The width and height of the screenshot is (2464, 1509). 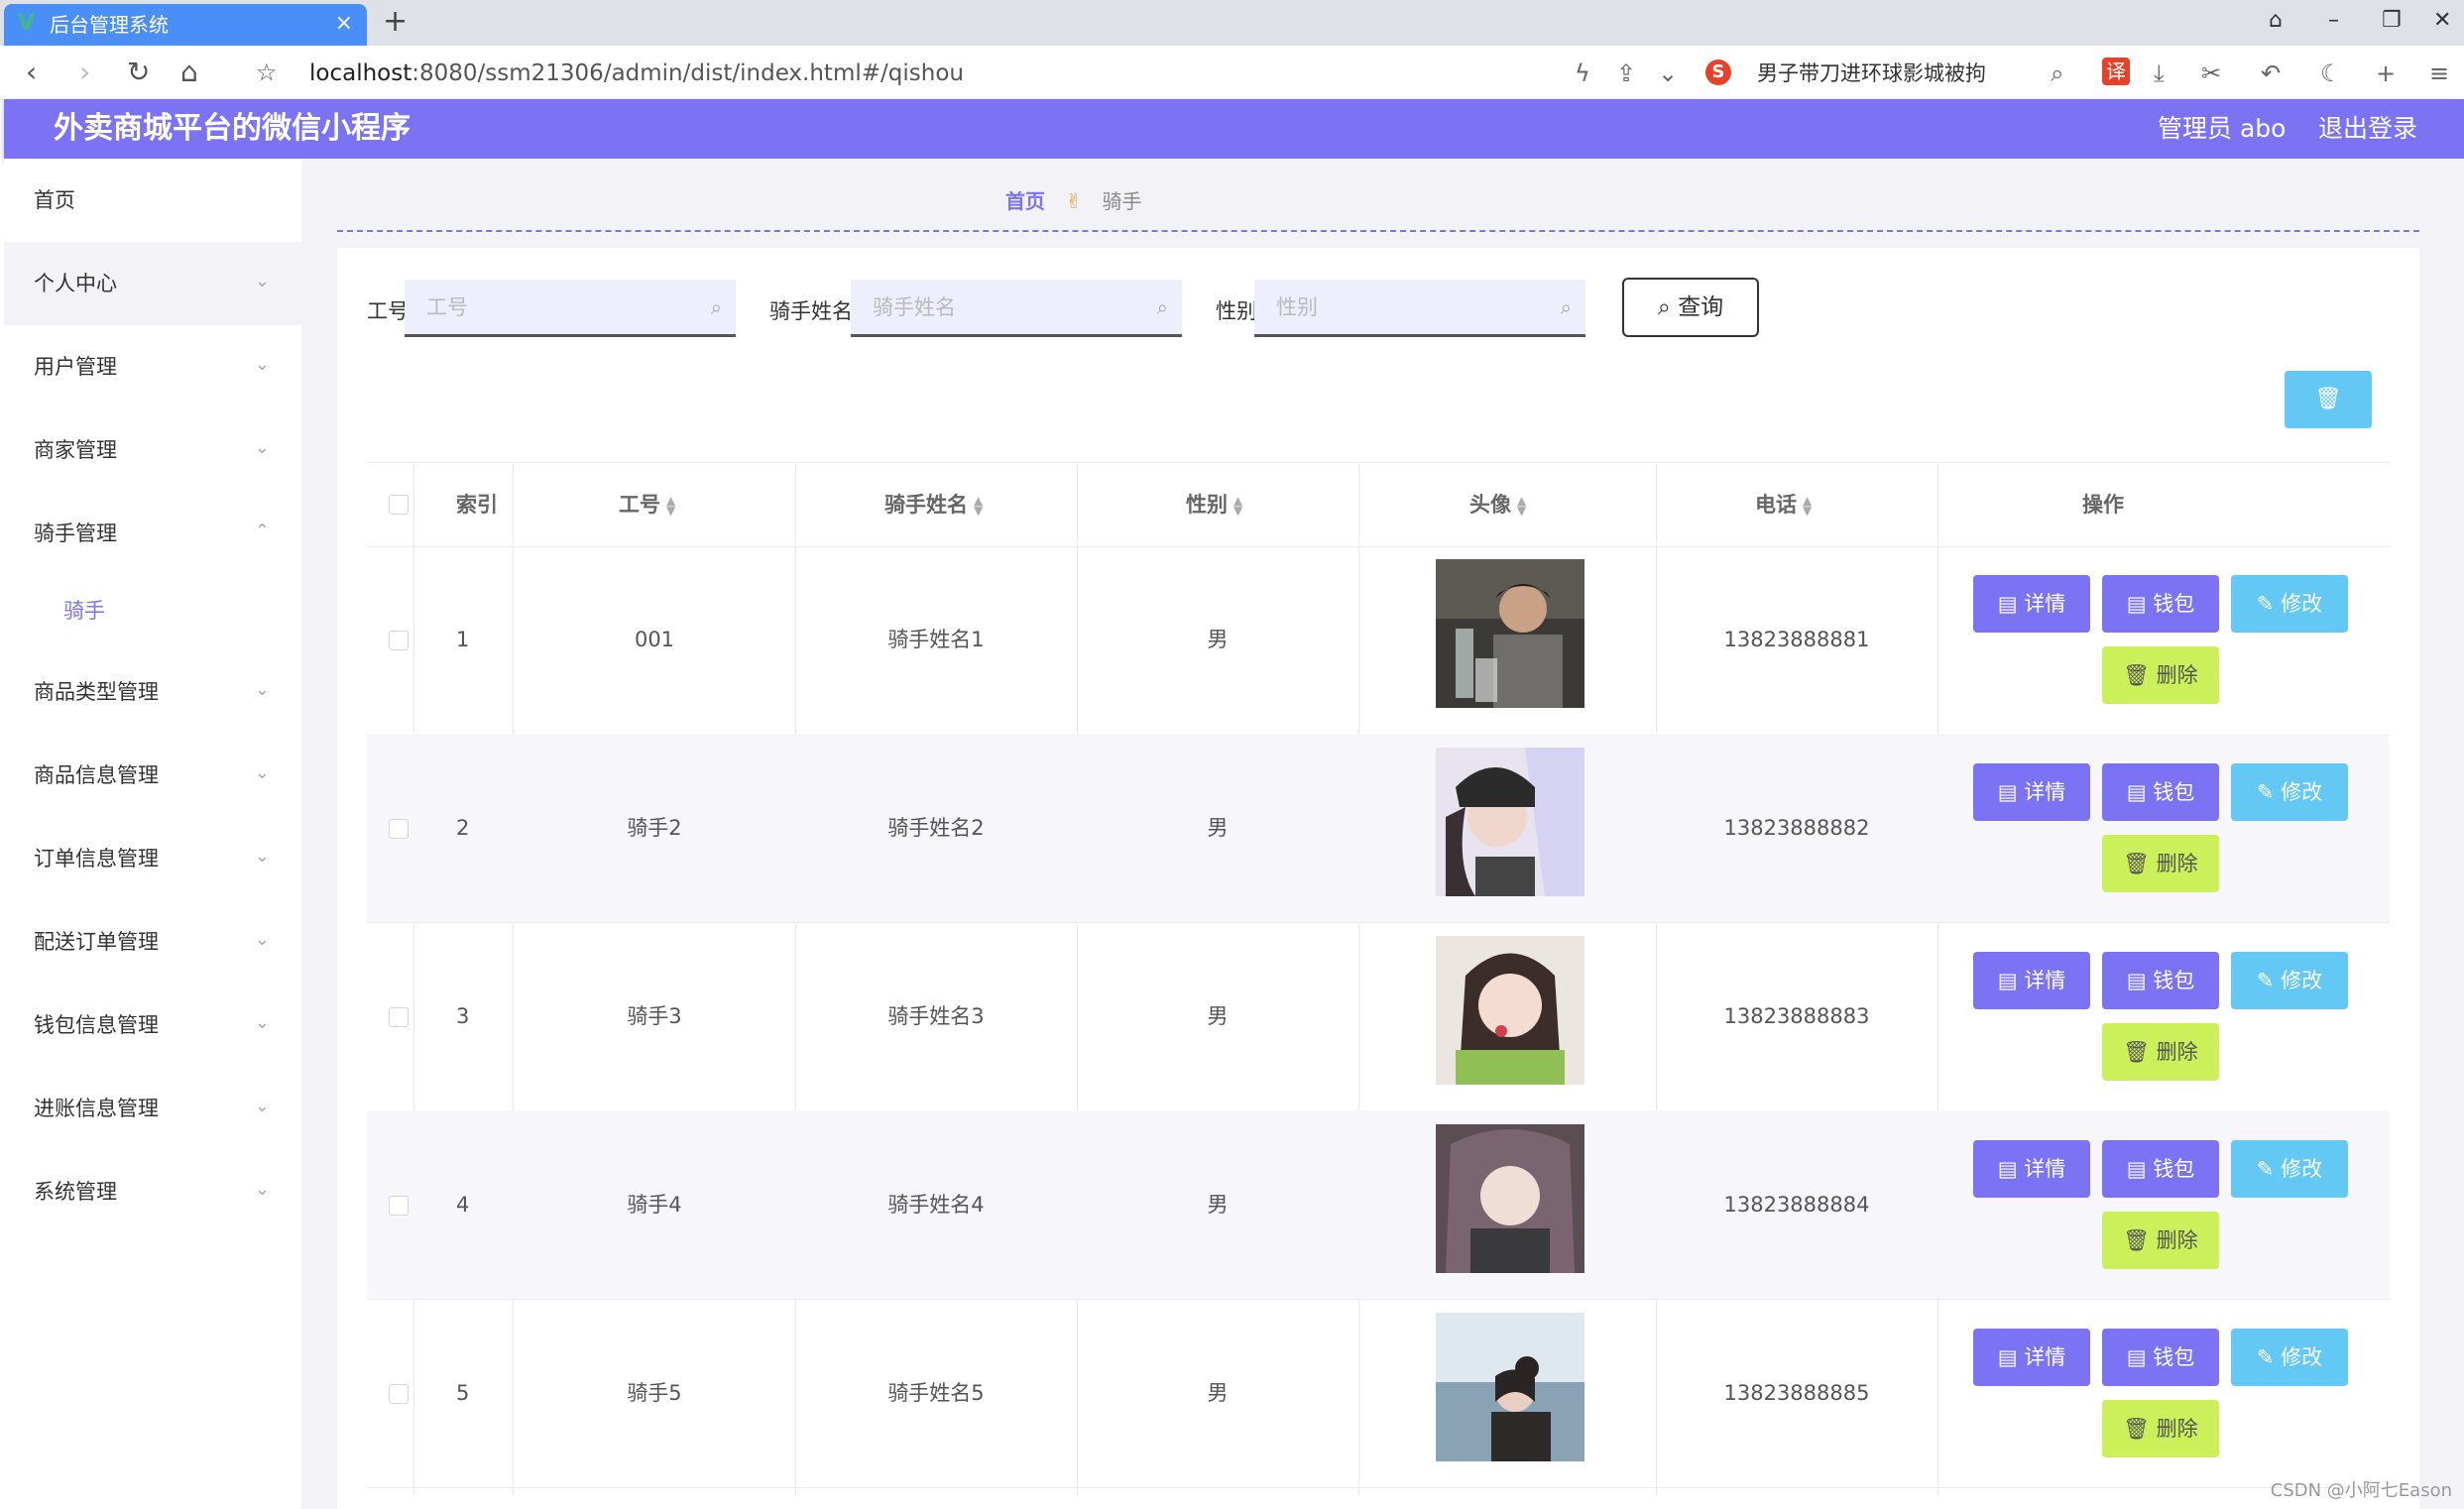 What do you see at coordinates (152, 200) in the screenshot?
I see `sidebar-item-home: 首页` at bounding box center [152, 200].